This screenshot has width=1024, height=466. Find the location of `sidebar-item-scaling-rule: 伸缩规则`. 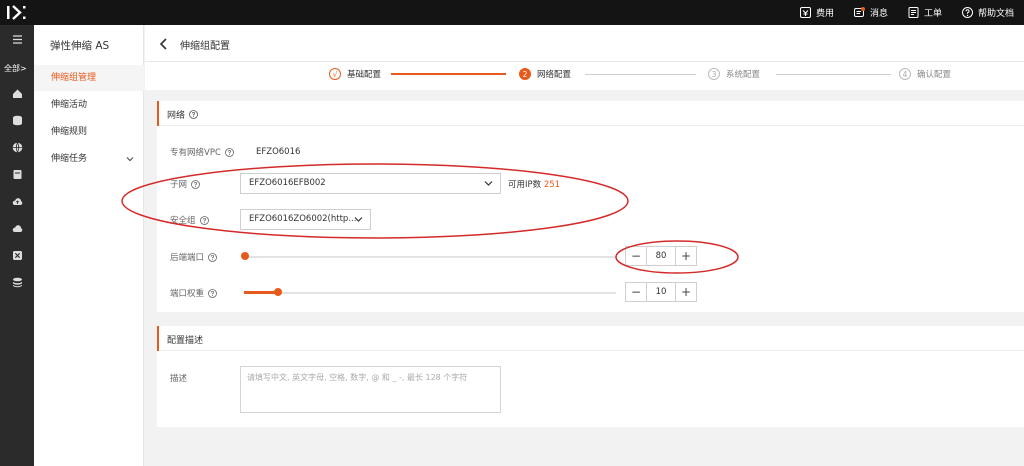

sidebar-item-scaling-rule: 伸缩规则 is located at coordinates (89, 132).